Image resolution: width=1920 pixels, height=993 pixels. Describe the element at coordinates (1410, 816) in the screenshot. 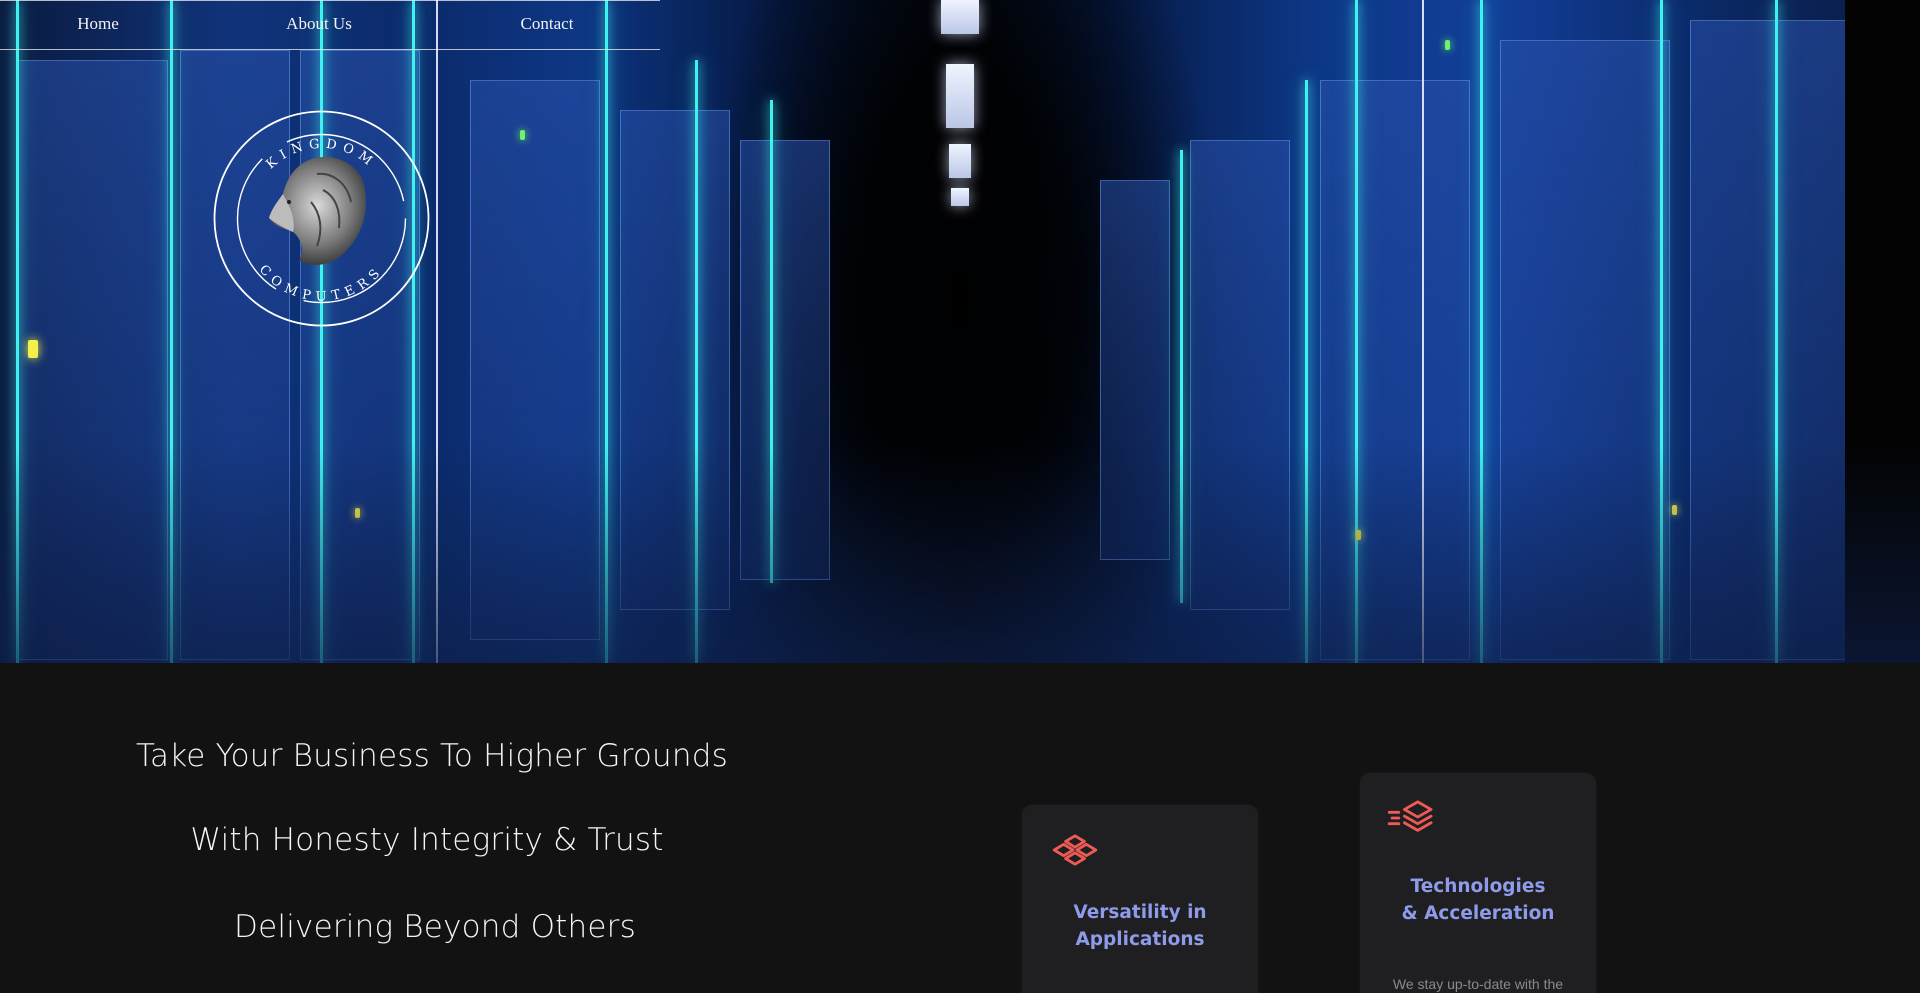

I see `speed-layers-icon` at that location.